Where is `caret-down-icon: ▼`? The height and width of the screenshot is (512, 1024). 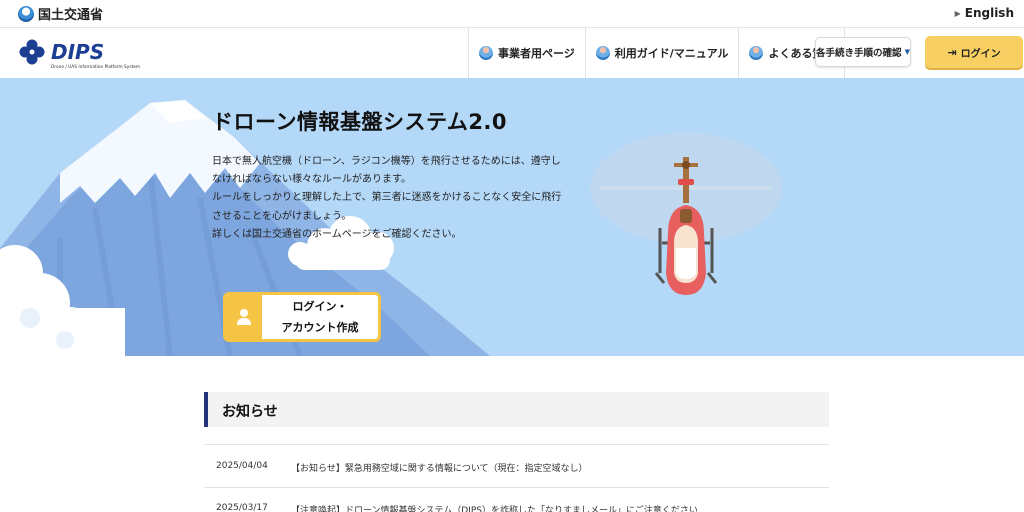
caret-down-icon: ▼ is located at coordinates (907, 52).